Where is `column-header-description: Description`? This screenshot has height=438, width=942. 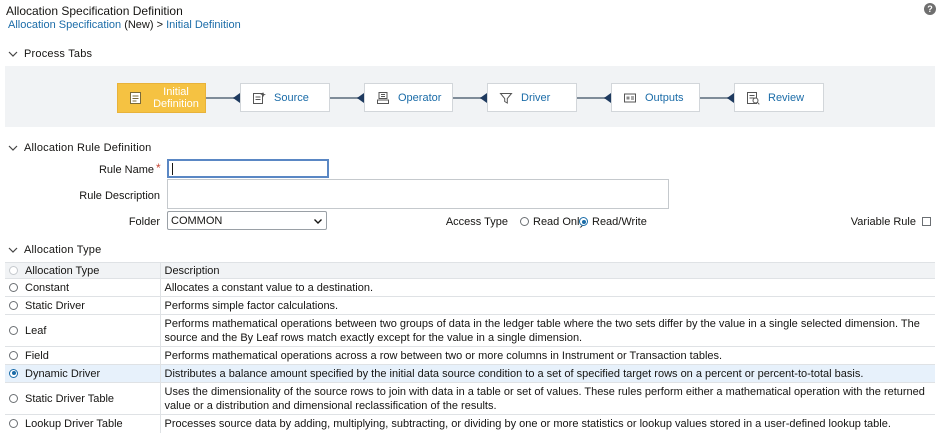
column-header-description: Description is located at coordinates (547, 270).